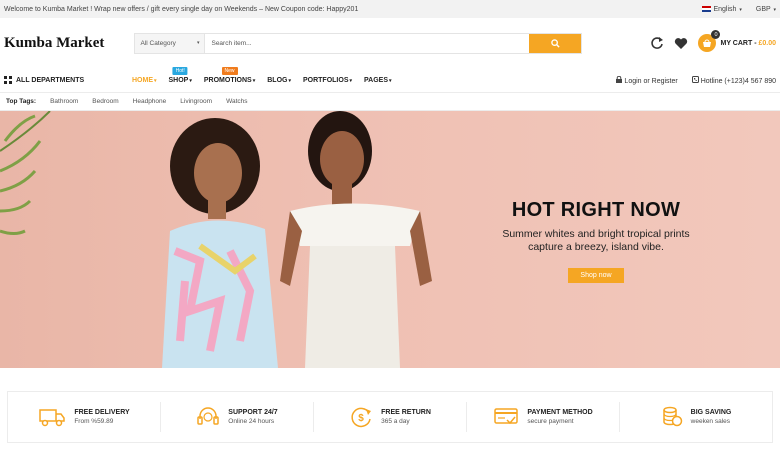 This screenshot has width=780, height=450. Describe the element at coordinates (327, 80) in the screenshot. I see `nav-item-portfolios: PORTFOLIOS▾` at that location.